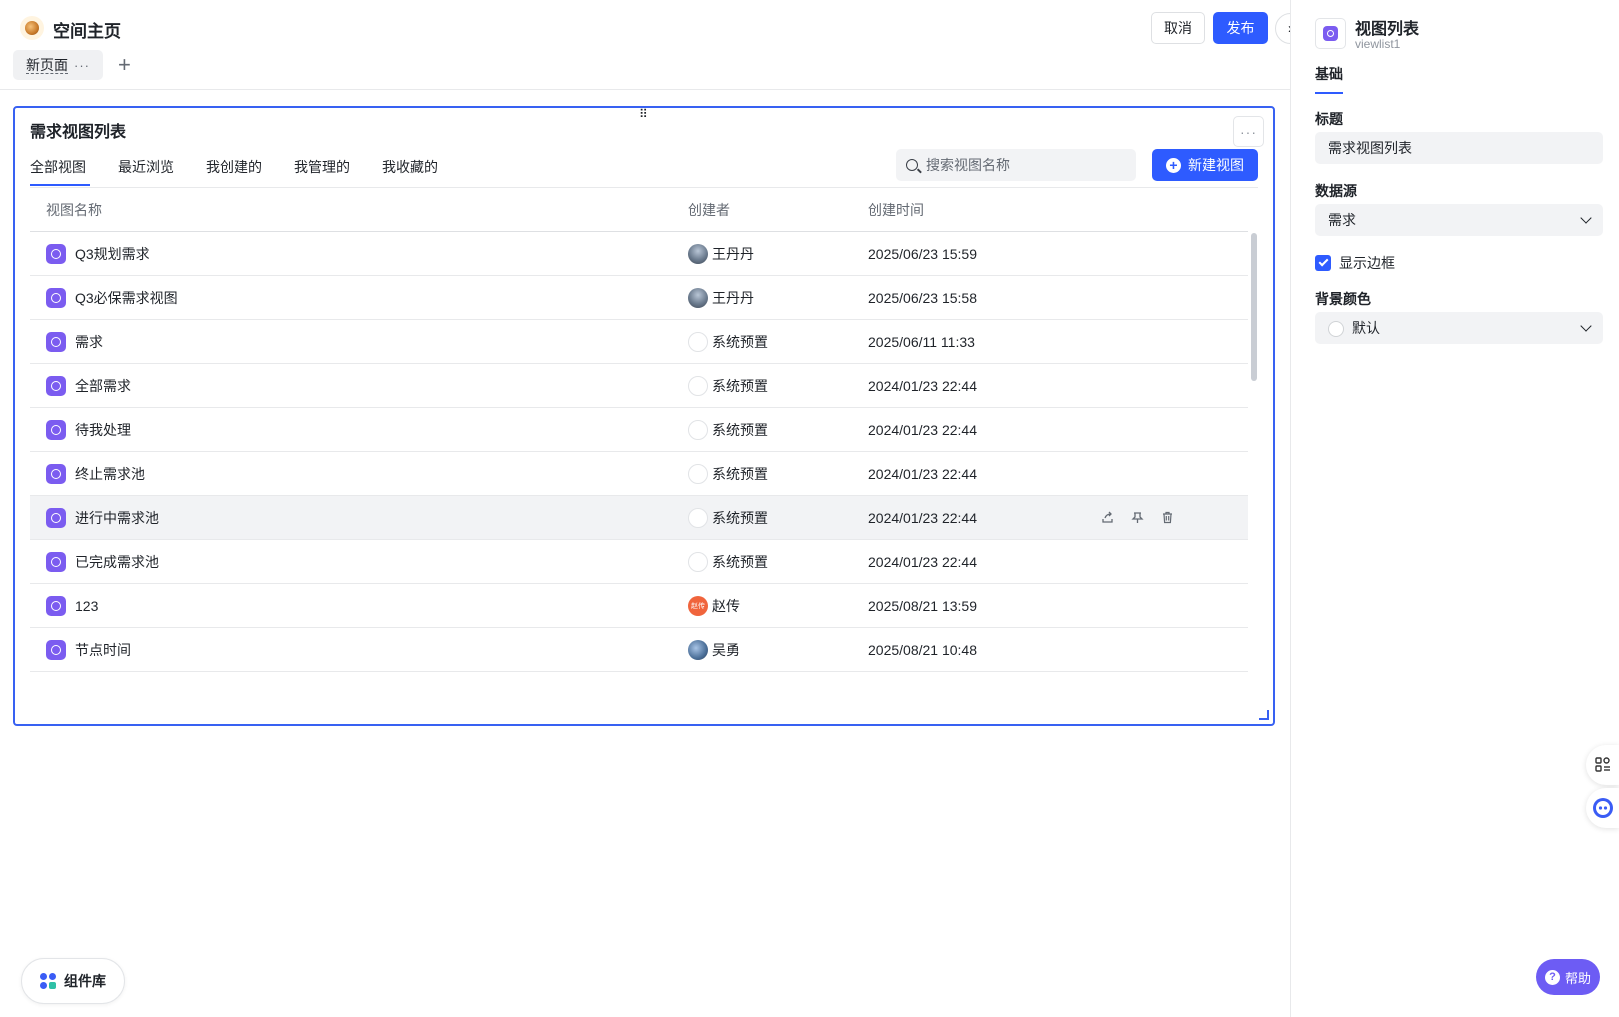 Image resolution: width=1619 pixels, height=1017 pixels. Describe the element at coordinates (1552, 977) in the screenshot. I see `help-icon: ?` at that location.